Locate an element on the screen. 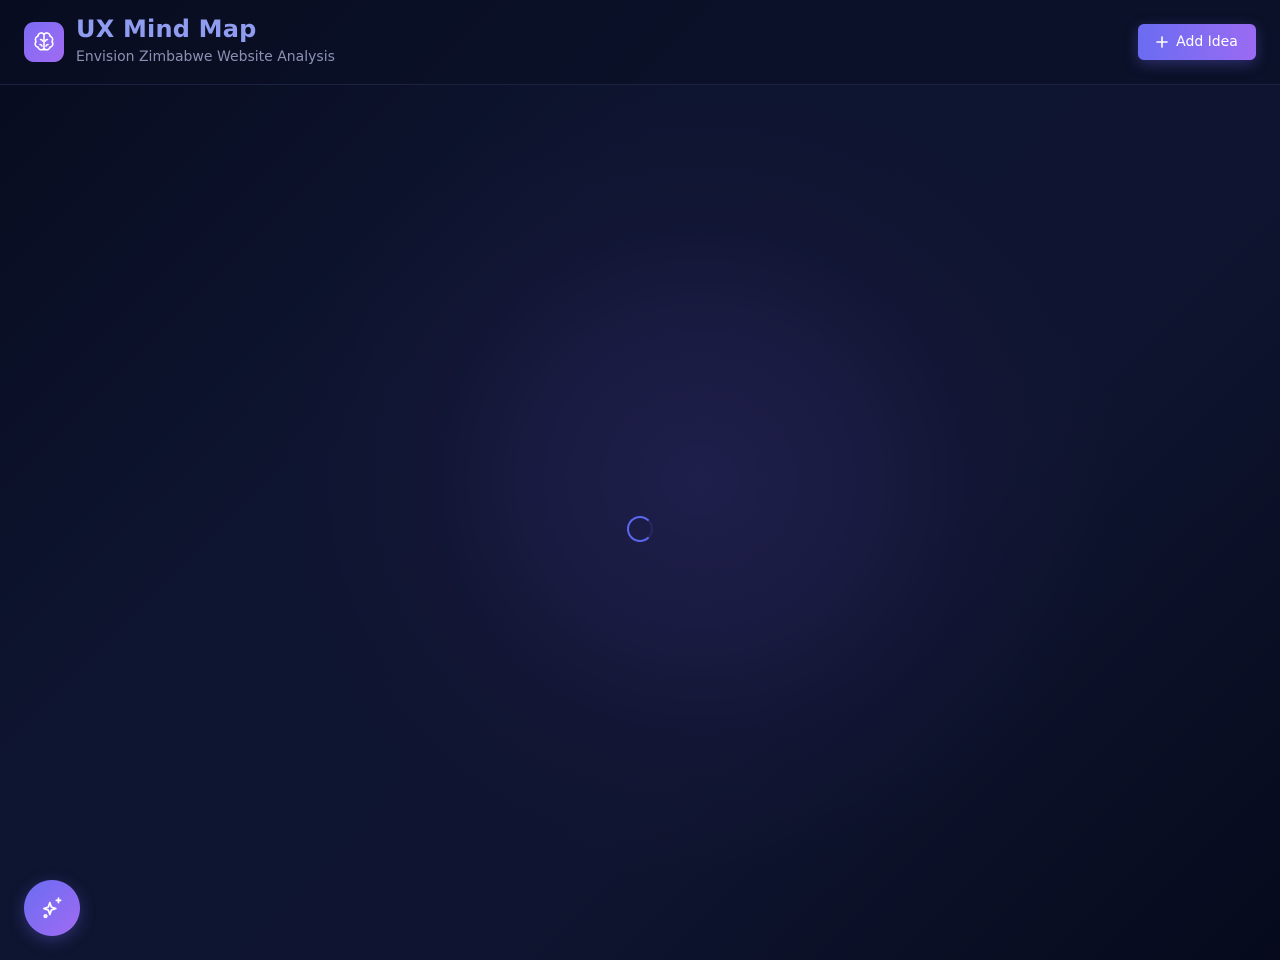 The image size is (1280, 960). brain-icon is located at coordinates (44, 41).